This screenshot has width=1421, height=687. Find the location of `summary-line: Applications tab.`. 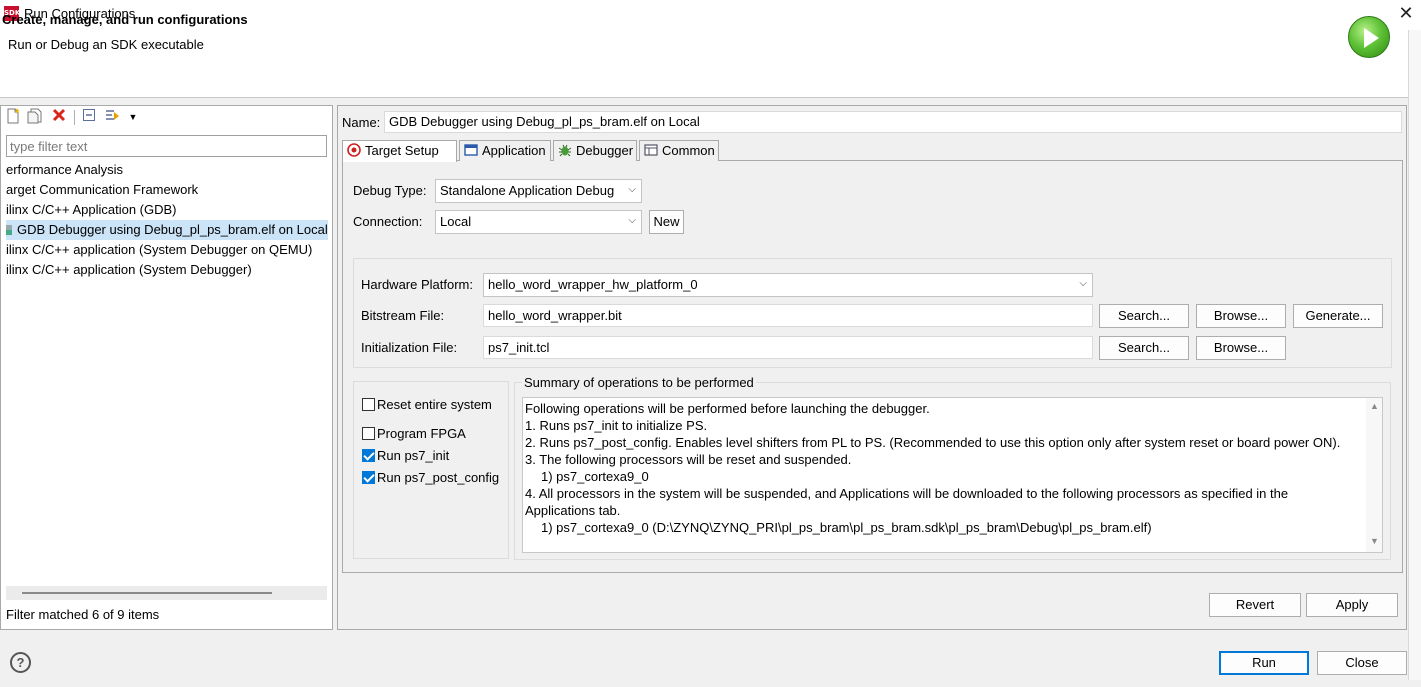

summary-line: Applications tab. is located at coordinates (573, 510).